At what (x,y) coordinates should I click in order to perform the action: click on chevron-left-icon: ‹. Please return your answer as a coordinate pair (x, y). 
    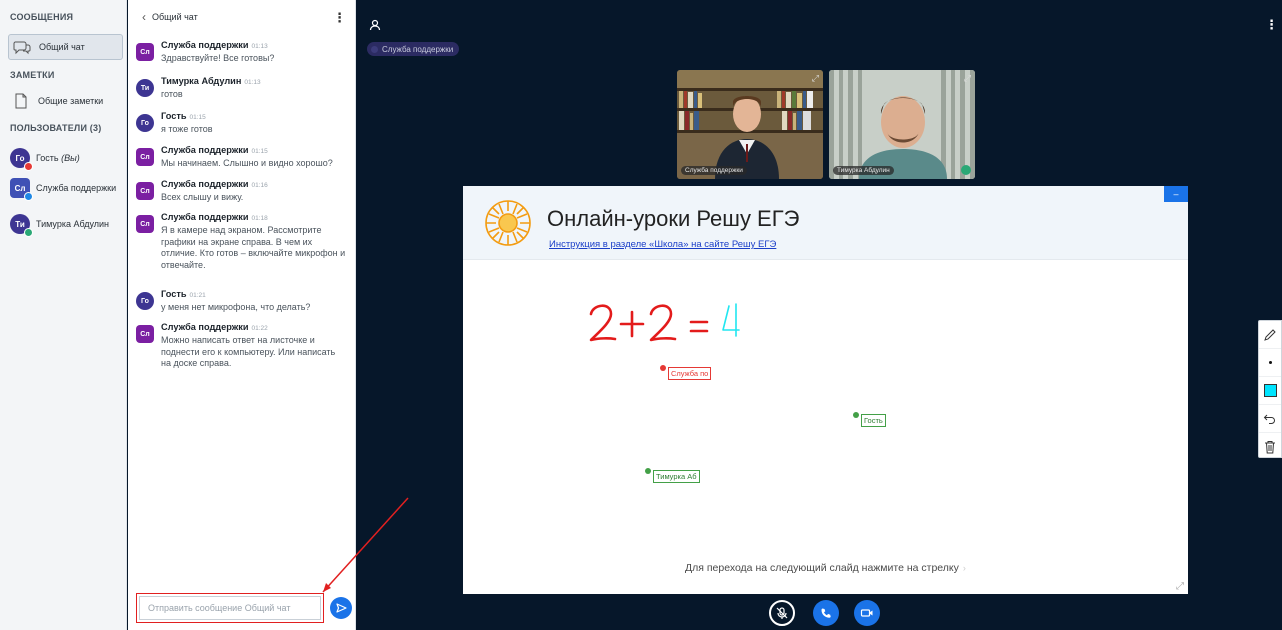
    Looking at the image, I should click on (144, 17).